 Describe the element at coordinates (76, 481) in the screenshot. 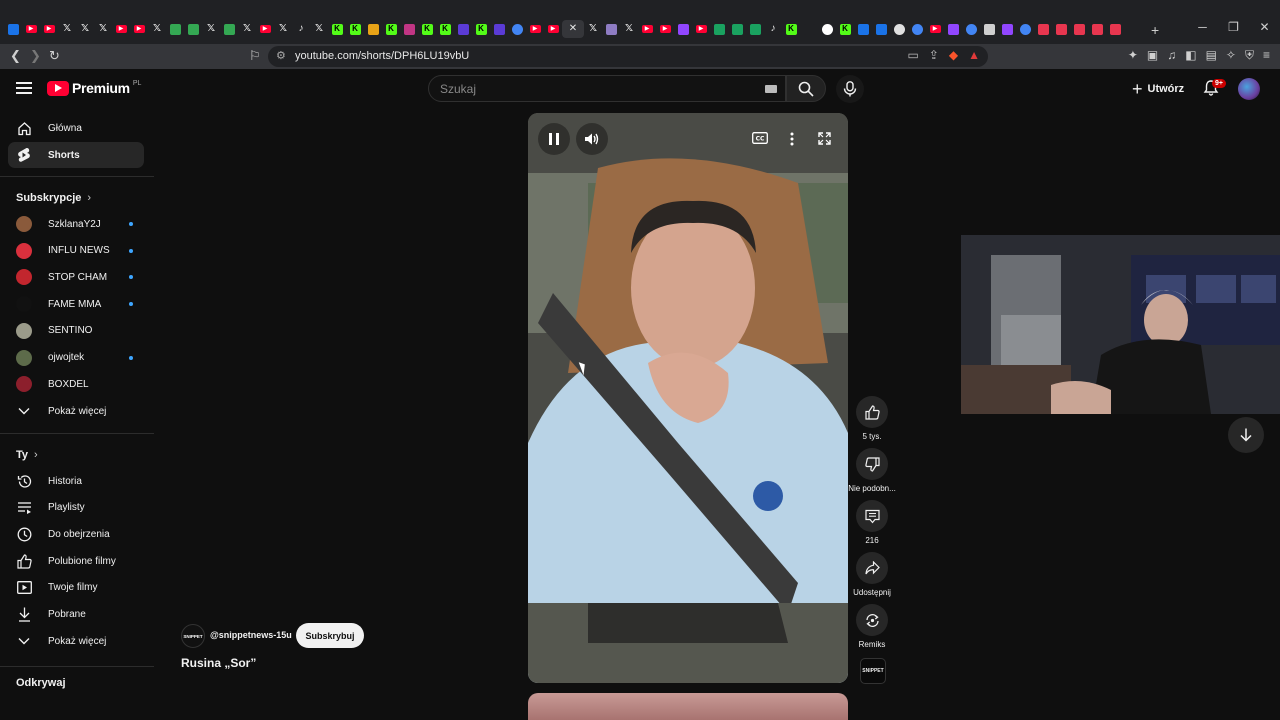

I see `sidebar-item-historia: Historia` at that location.